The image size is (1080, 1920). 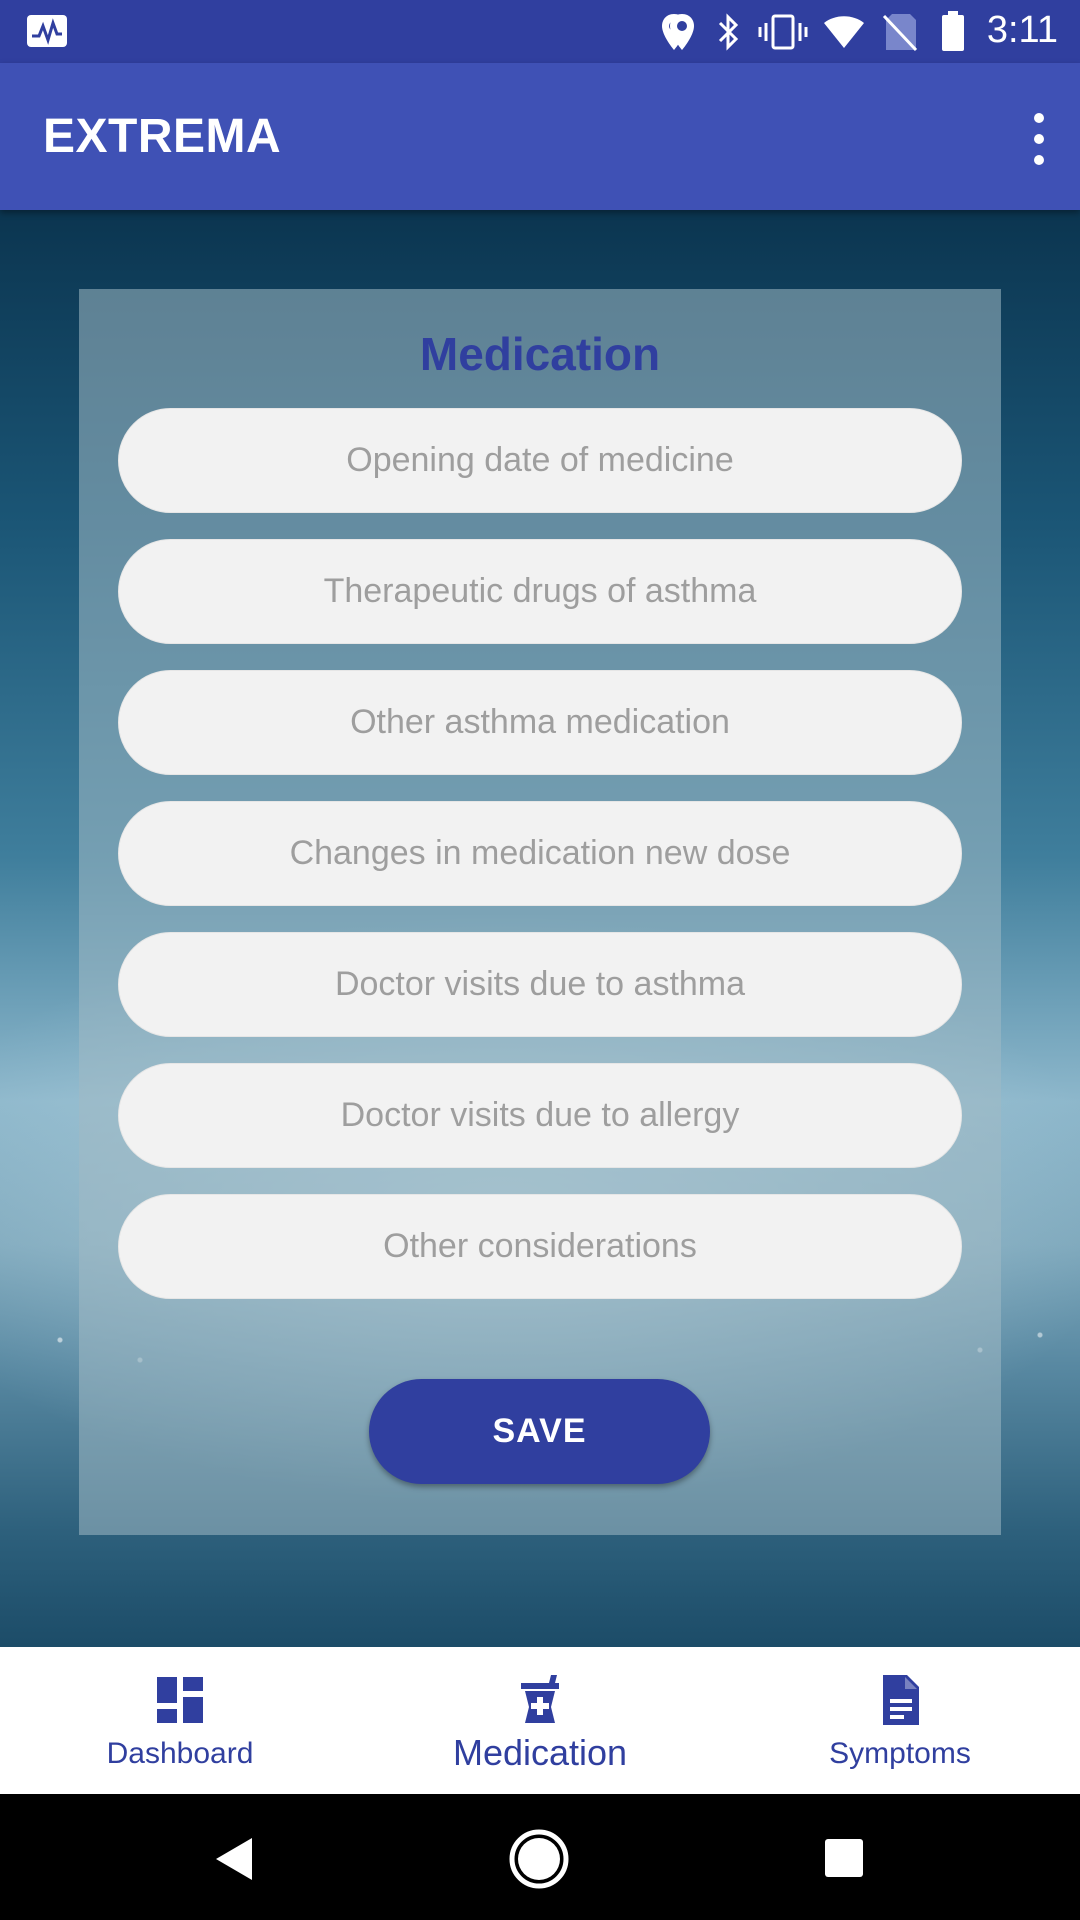 What do you see at coordinates (180, 1753) in the screenshot?
I see `nav-label-dashboard: Dashboard` at bounding box center [180, 1753].